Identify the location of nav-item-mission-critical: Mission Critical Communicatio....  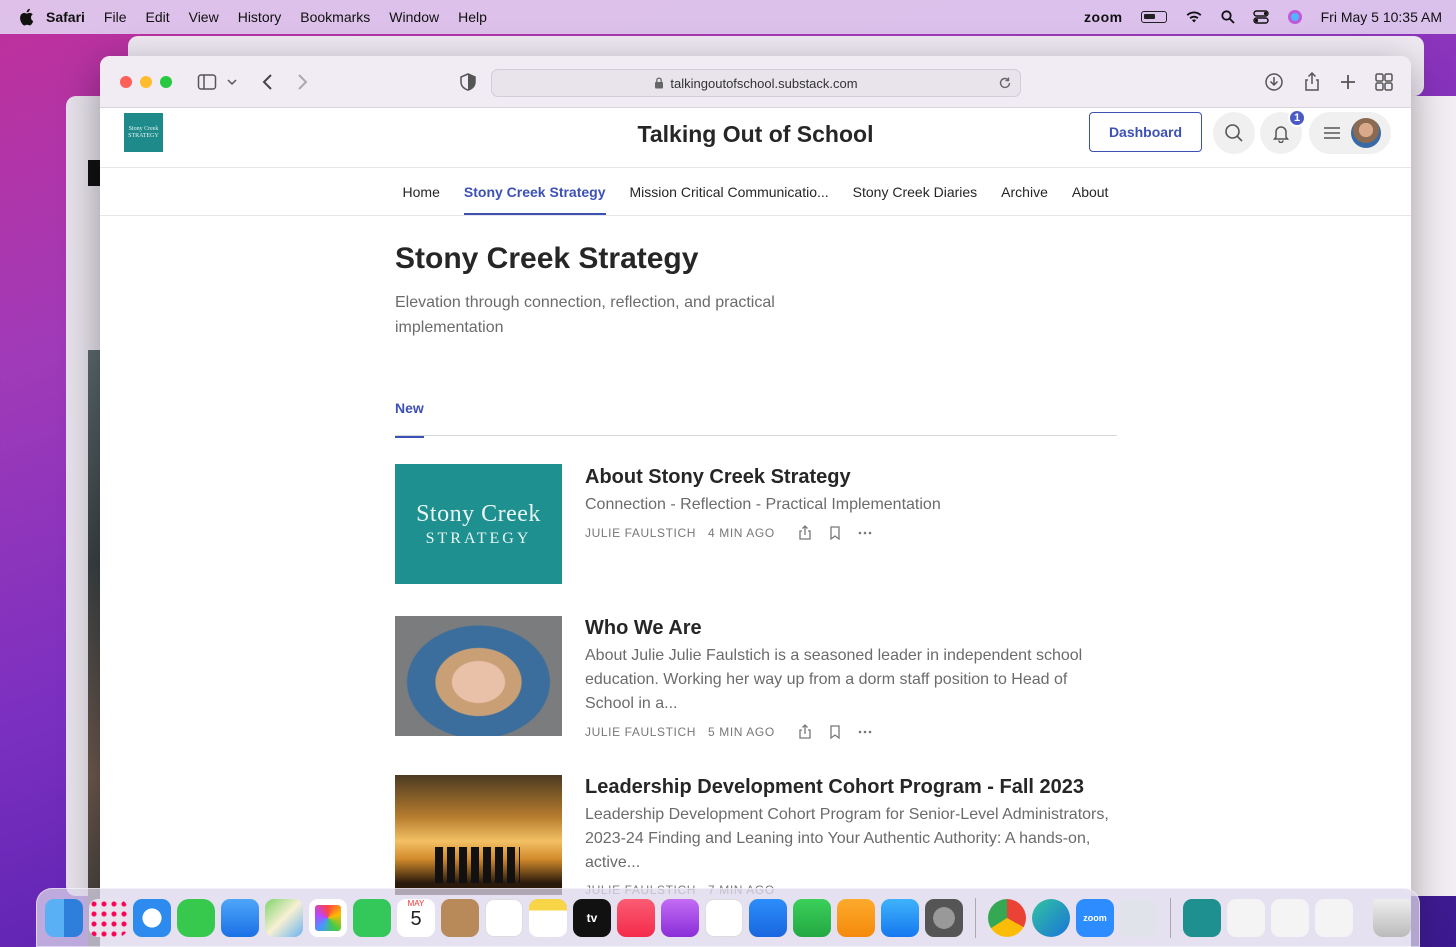
(729, 191).